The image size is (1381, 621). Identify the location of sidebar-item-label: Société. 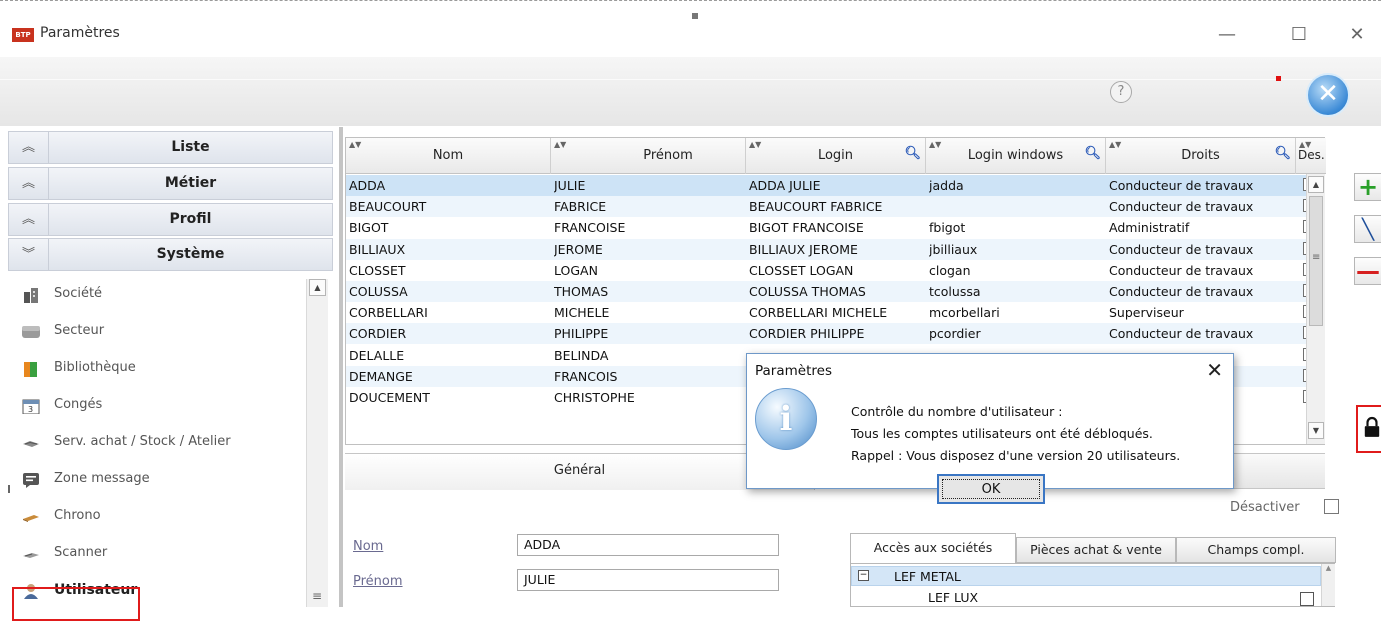
(78, 293).